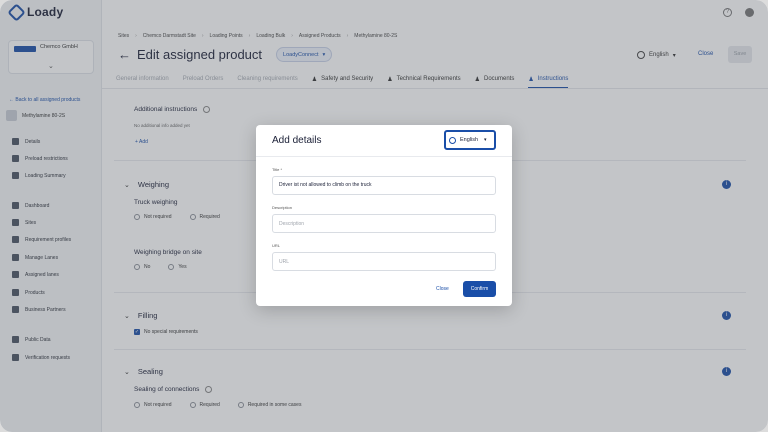 The image size is (768, 432). Describe the element at coordinates (452, 140) in the screenshot. I see `globe-icon` at that location.